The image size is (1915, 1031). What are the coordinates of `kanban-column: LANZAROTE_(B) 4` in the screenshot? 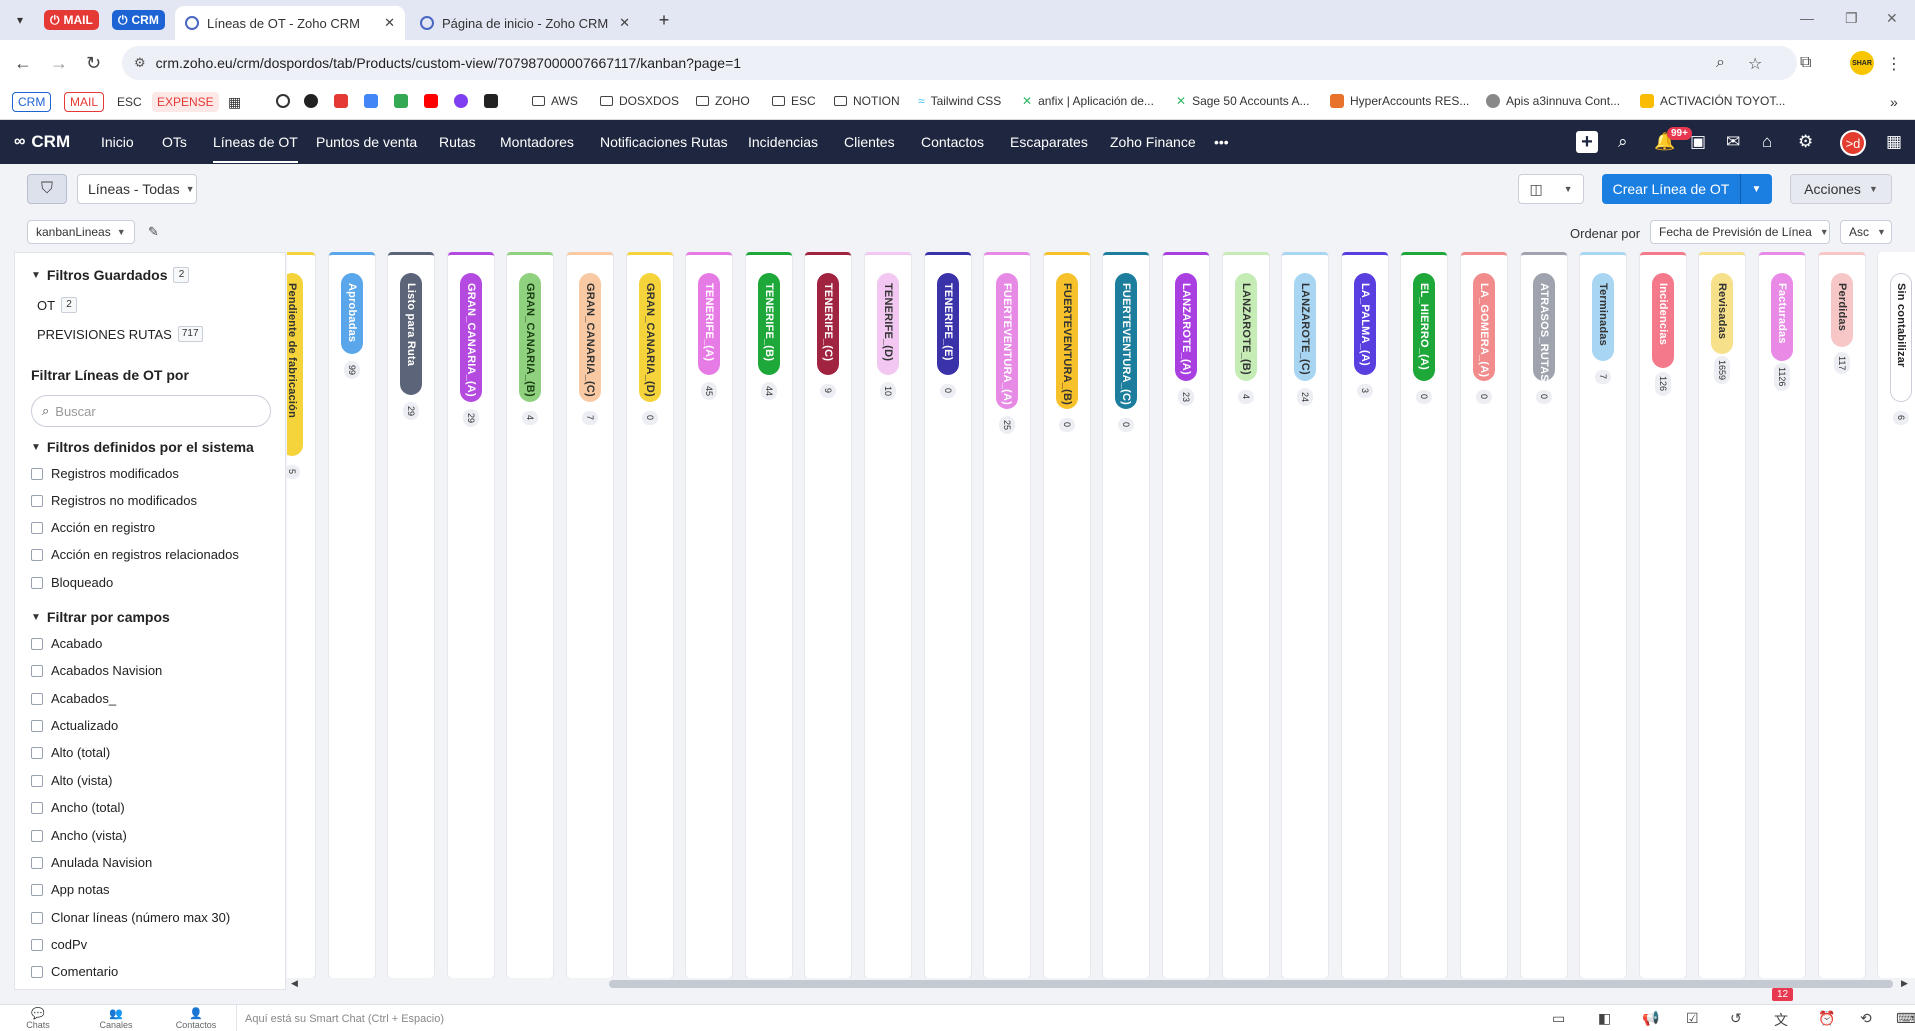 It's located at (1246, 615).